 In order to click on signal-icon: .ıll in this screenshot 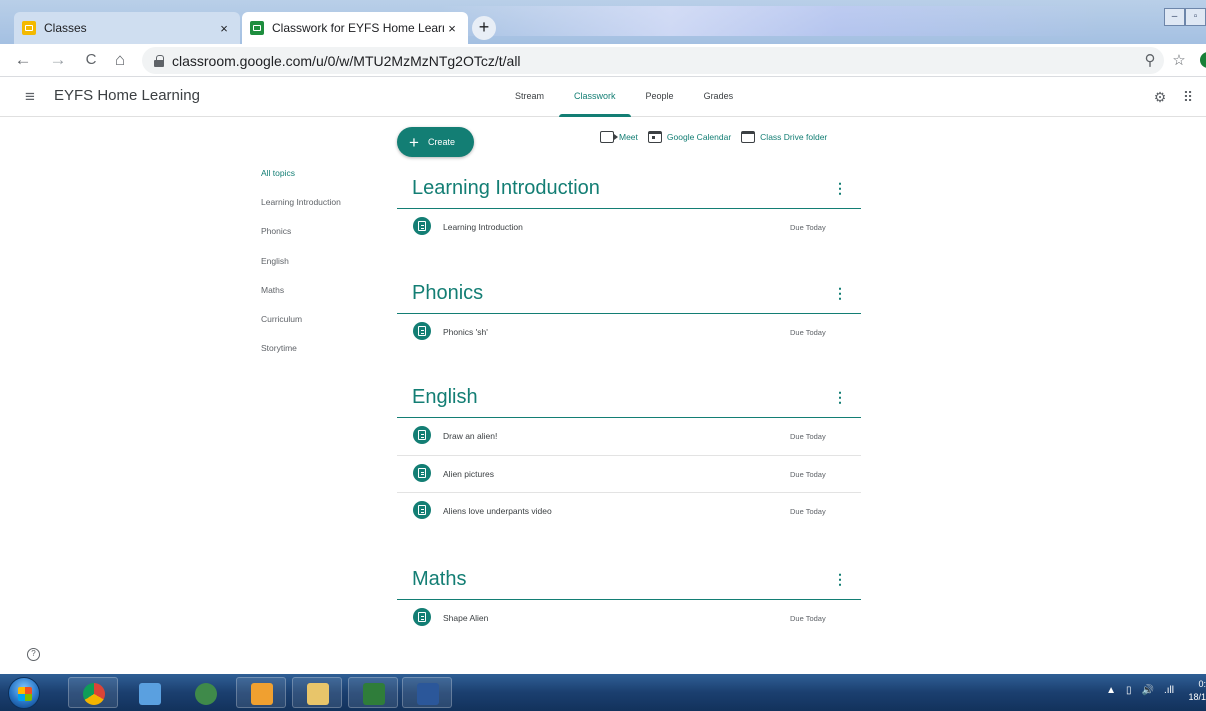, I will do `click(1169, 690)`.